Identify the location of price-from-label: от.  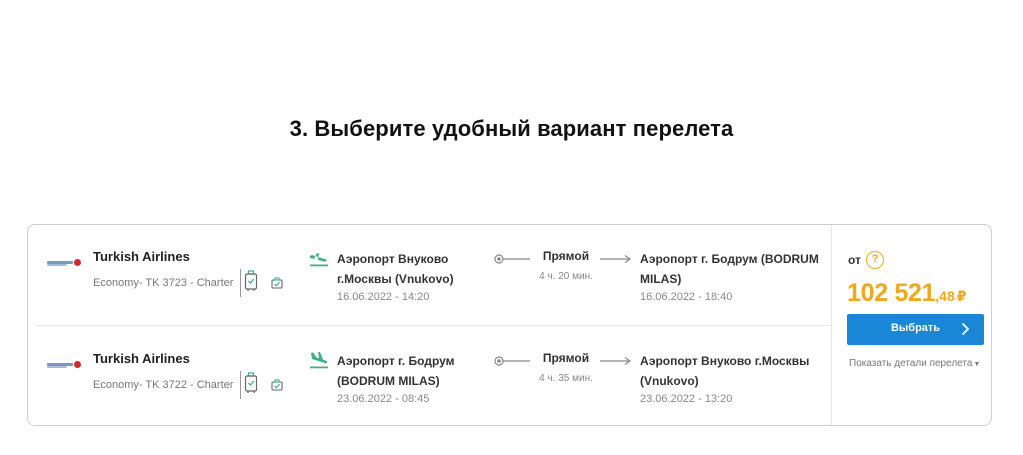
(854, 260).